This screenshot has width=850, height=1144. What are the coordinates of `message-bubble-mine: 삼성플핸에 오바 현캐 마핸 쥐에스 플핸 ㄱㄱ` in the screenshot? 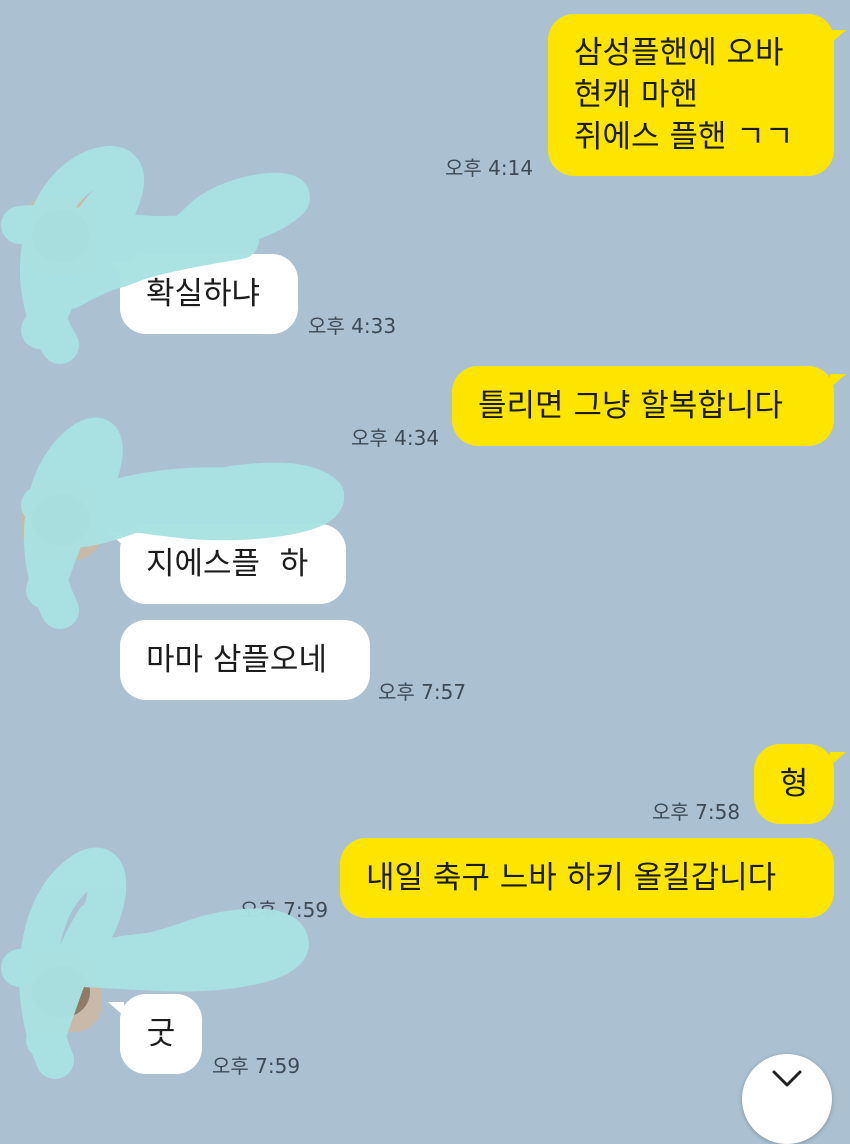 It's located at (691, 95).